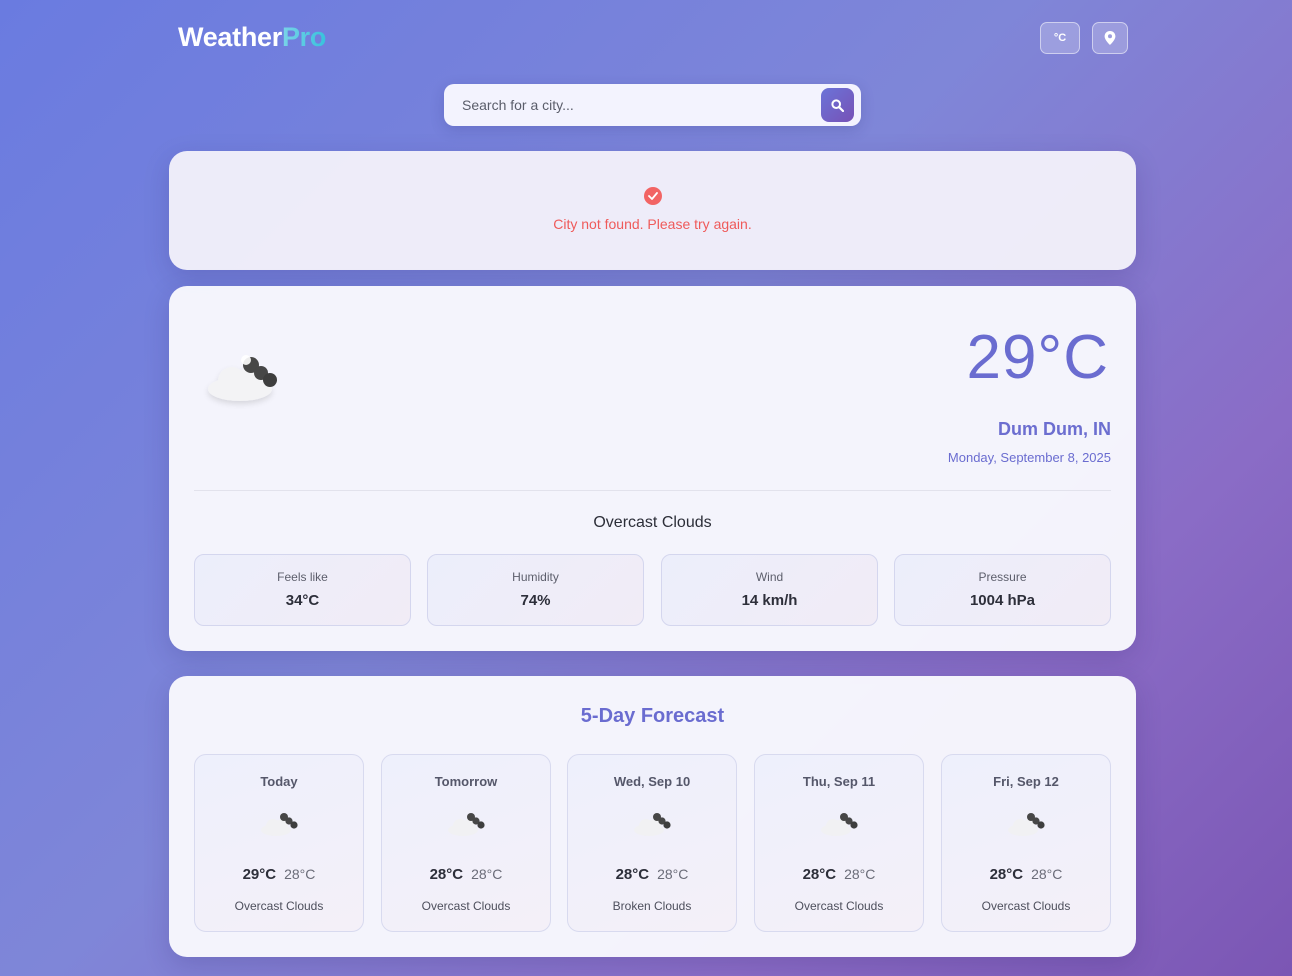  What do you see at coordinates (652, 824) in the screenshot?
I see `broken-clouds-icon` at bounding box center [652, 824].